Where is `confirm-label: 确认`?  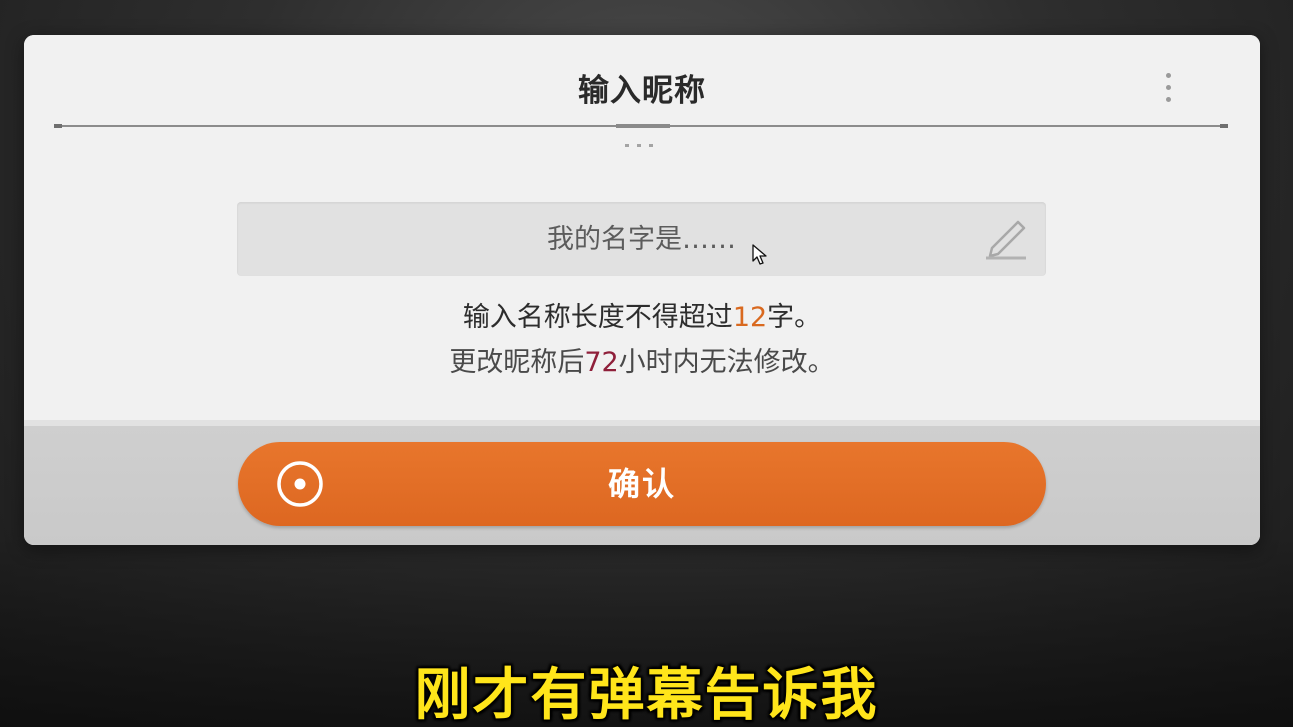 confirm-label: 确认 is located at coordinates (641, 484).